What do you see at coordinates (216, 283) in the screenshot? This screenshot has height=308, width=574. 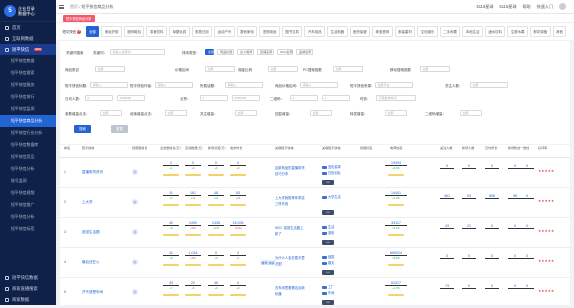 I see `metric-value: 46` at bounding box center [216, 283].